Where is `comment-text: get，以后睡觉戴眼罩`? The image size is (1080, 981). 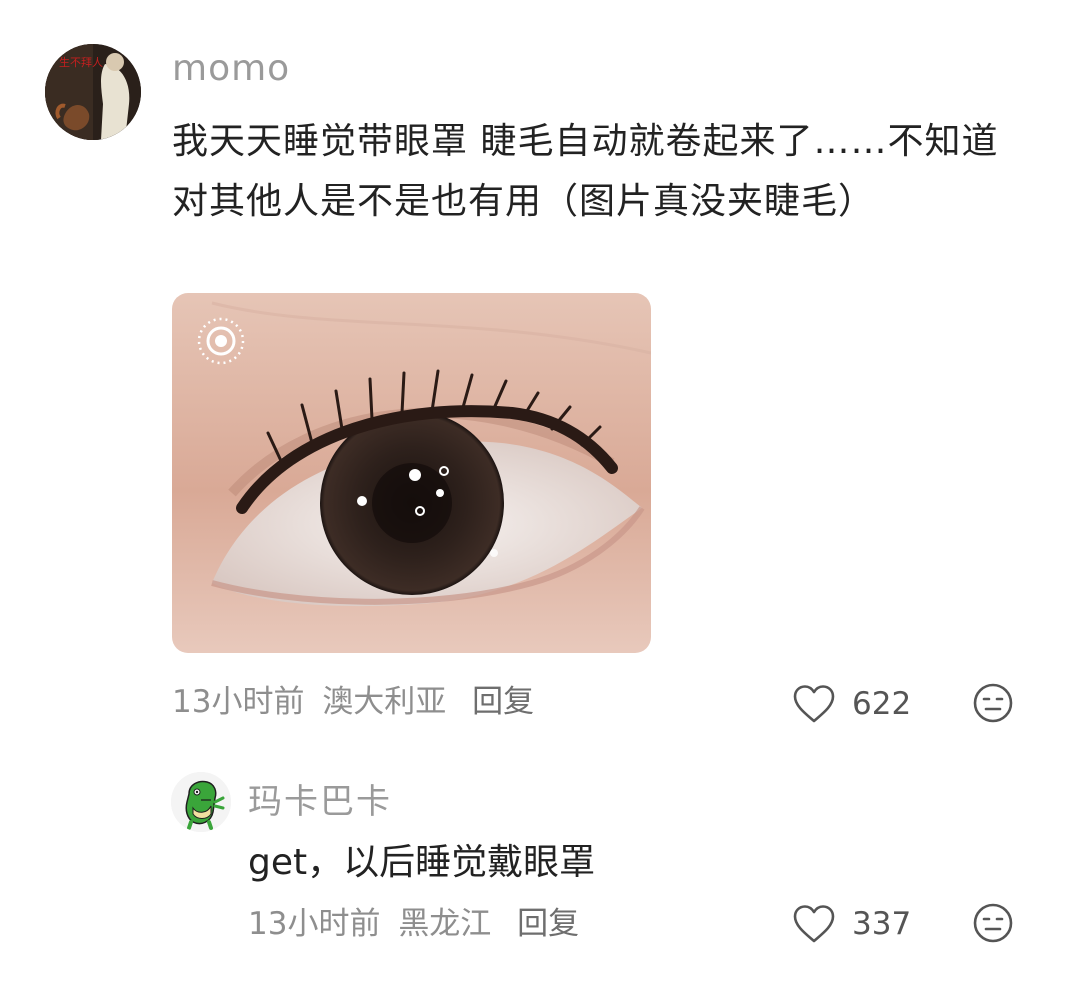 comment-text: get，以后睡觉戴眼罩 is located at coordinates (422, 862).